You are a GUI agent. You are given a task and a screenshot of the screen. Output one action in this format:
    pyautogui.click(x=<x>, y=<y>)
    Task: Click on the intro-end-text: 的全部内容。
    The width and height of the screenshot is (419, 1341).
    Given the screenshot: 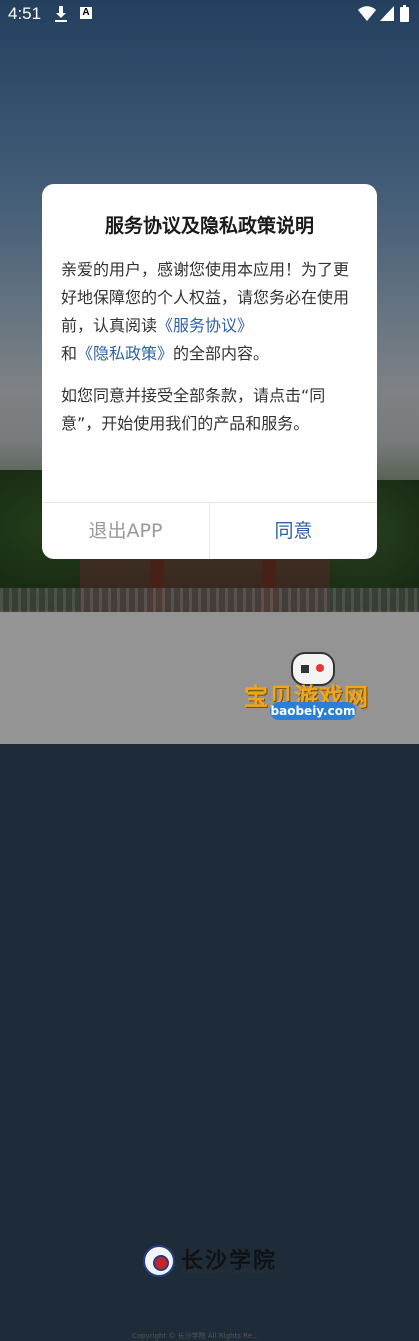 What is the action you would take?
    pyautogui.click(x=221, y=353)
    